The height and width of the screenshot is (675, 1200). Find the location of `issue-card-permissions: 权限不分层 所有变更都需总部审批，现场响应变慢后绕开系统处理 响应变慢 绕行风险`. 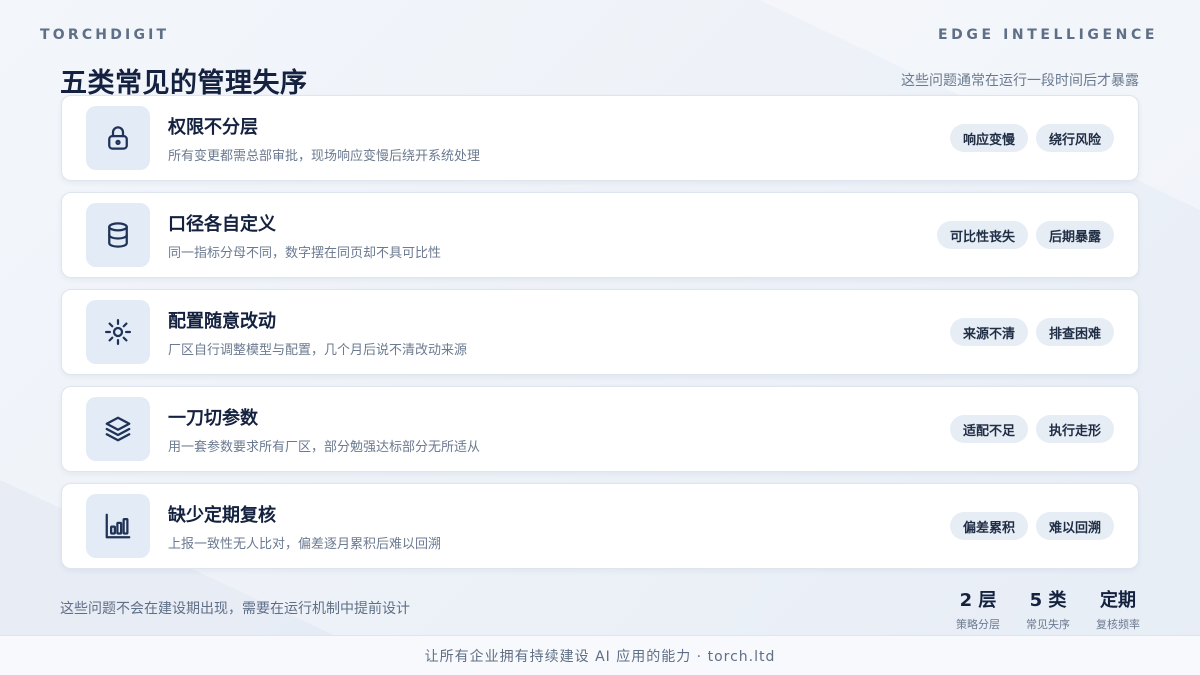

issue-card-permissions: 权限不分层 所有变更都需总部审批，现场响应变慢后绕开系统处理 响应变慢 绕行风险 is located at coordinates (600, 138).